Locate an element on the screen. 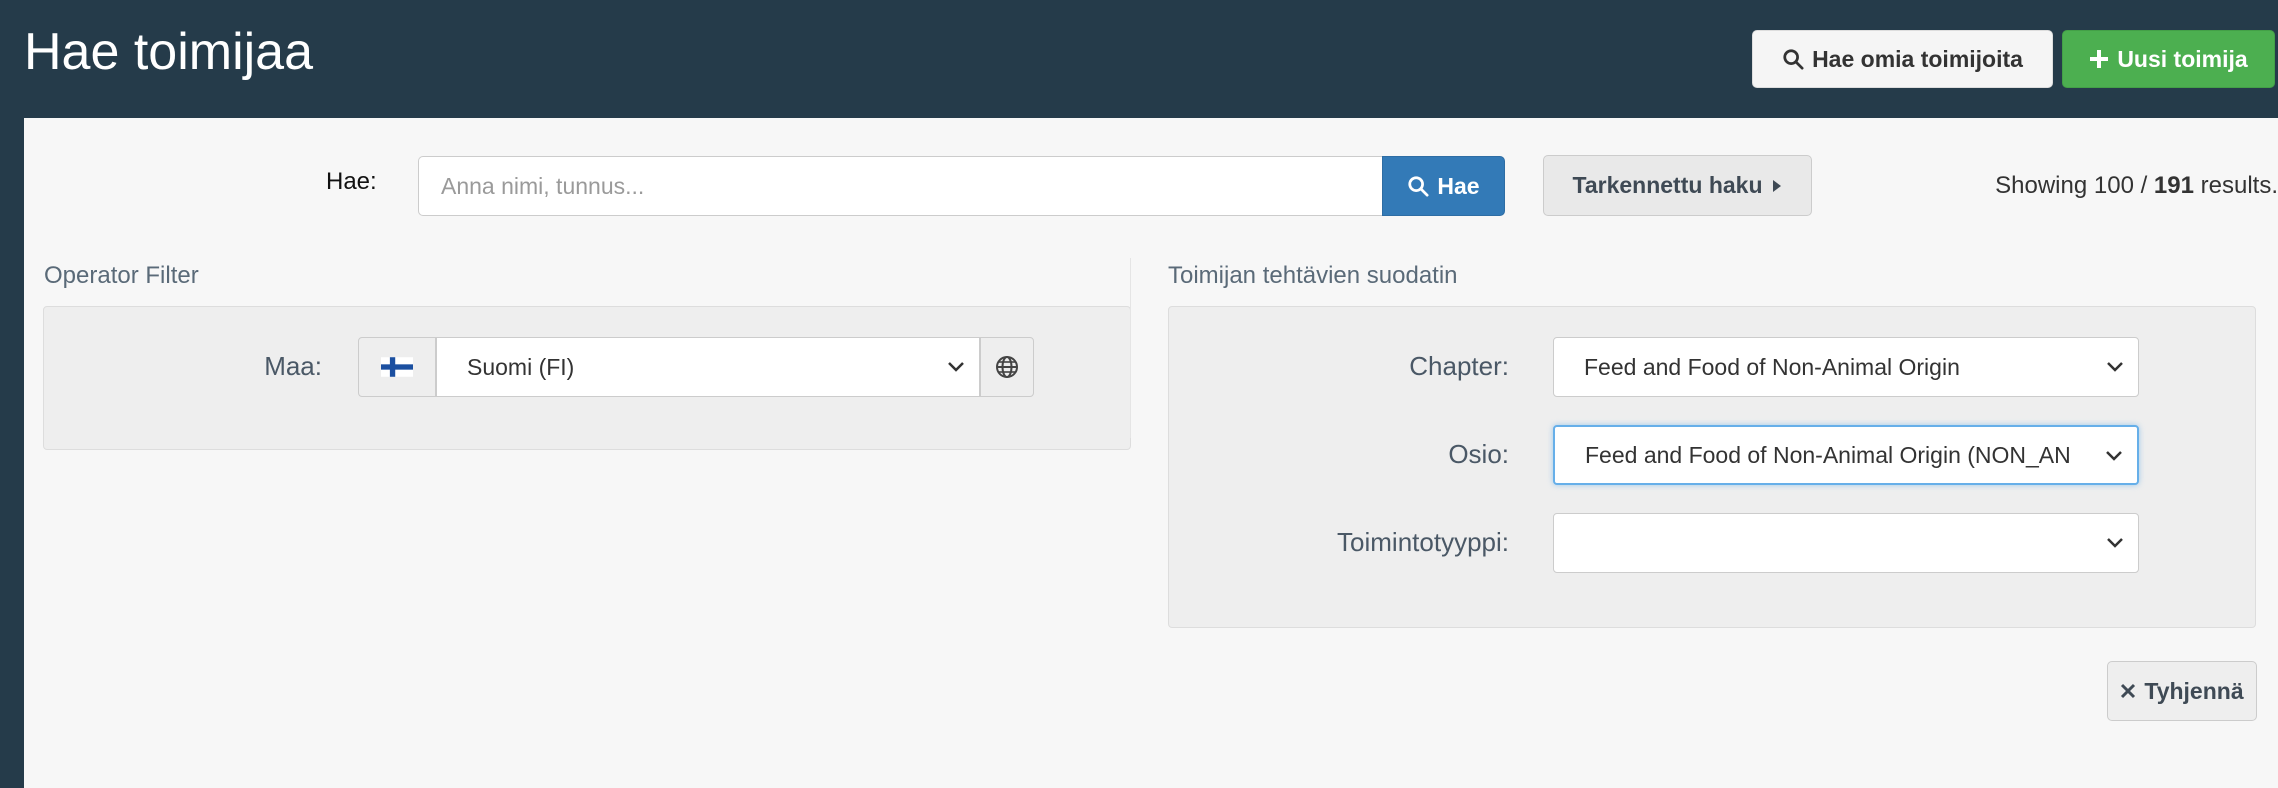 The width and height of the screenshot is (2278, 788). section-label: Osio: is located at coordinates (1478, 454).